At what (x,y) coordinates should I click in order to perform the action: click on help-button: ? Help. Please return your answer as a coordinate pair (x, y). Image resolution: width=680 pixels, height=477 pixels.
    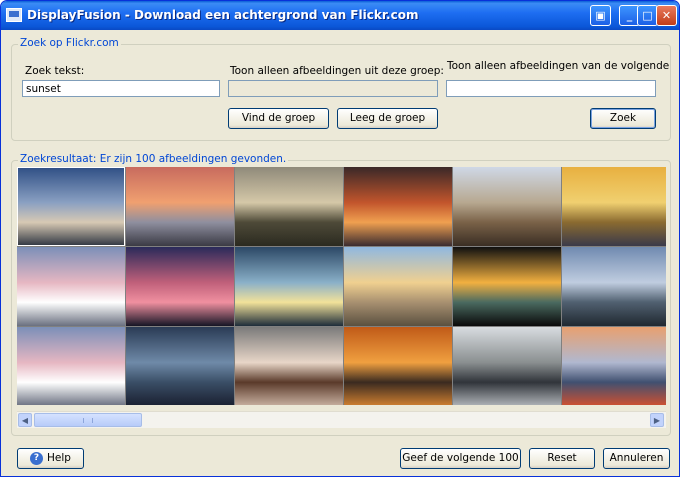
    Looking at the image, I should click on (50, 458).